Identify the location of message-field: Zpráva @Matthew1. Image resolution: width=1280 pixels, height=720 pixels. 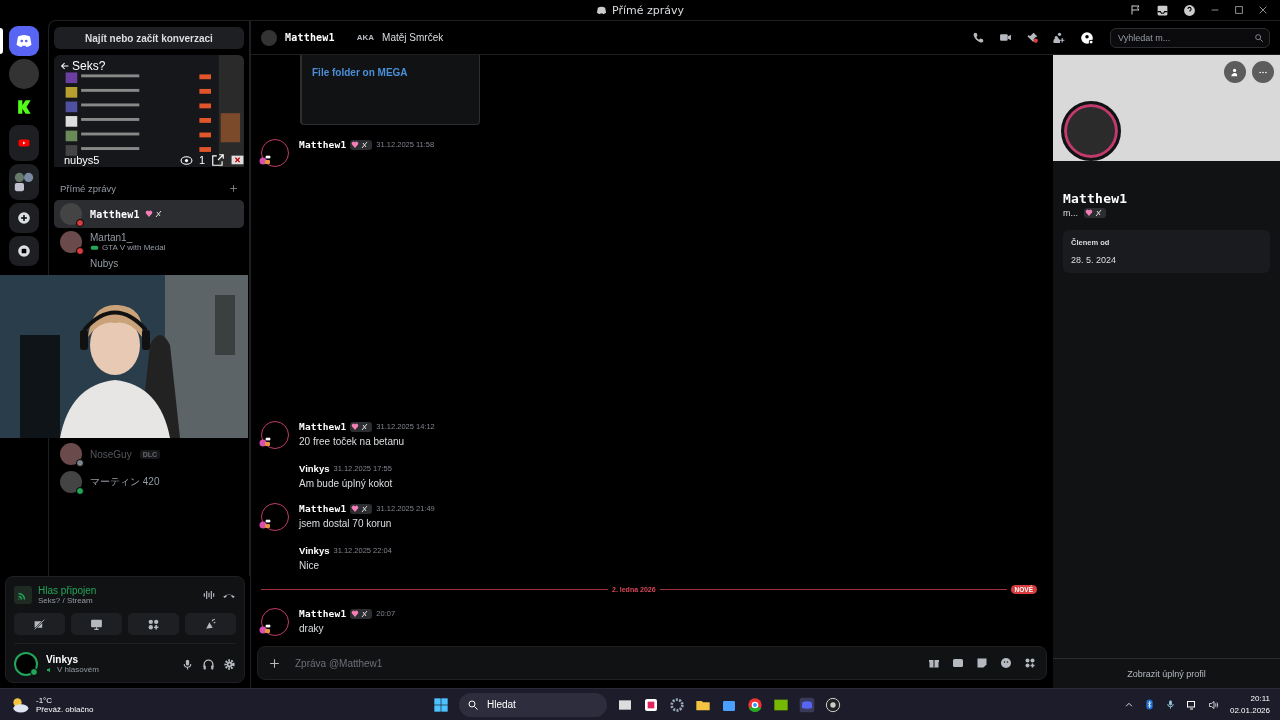
(604, 663).